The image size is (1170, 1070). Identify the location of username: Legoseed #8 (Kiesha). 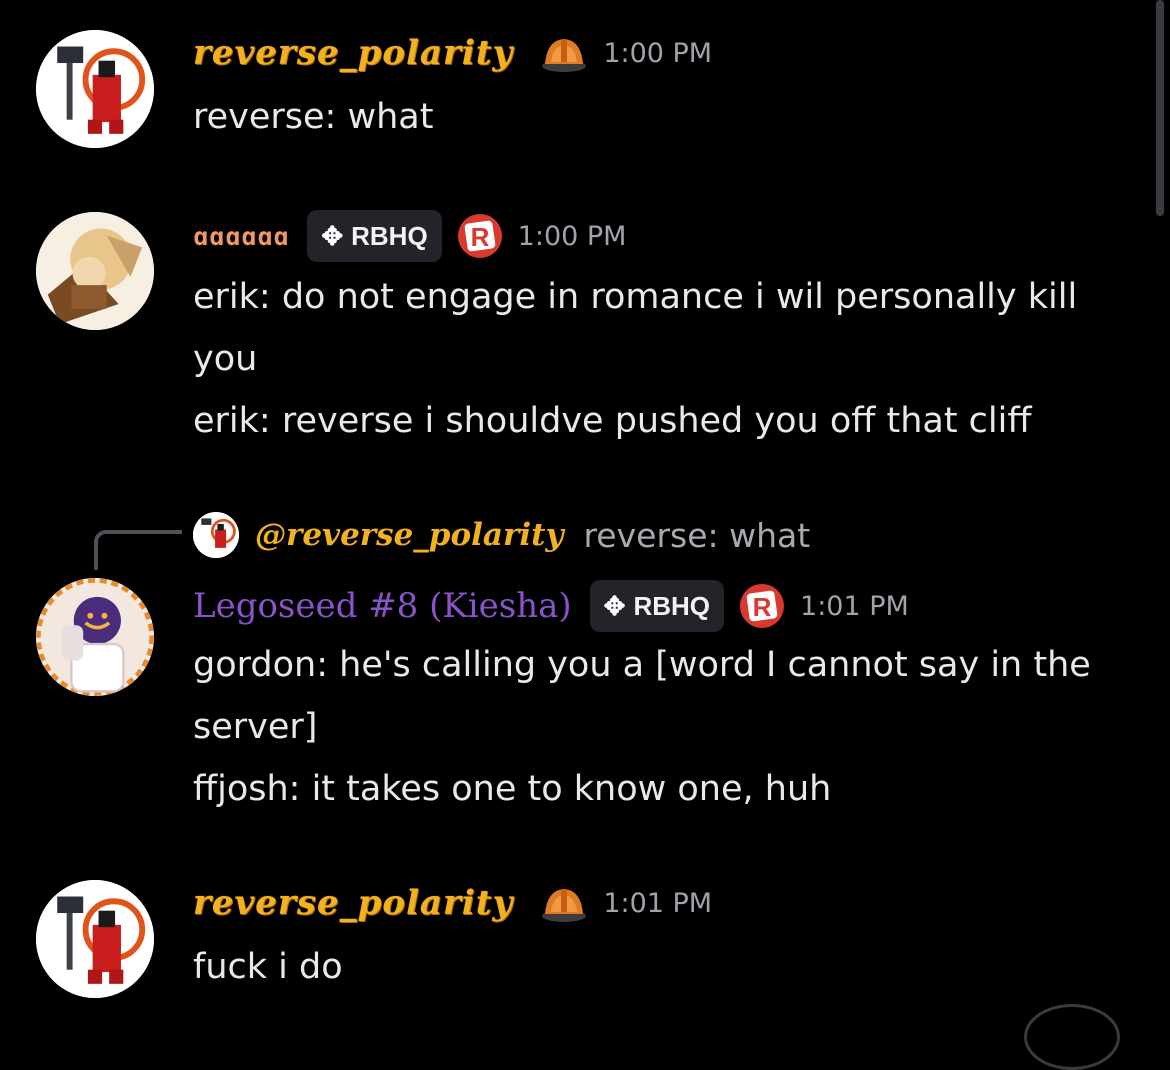
(382, 606).